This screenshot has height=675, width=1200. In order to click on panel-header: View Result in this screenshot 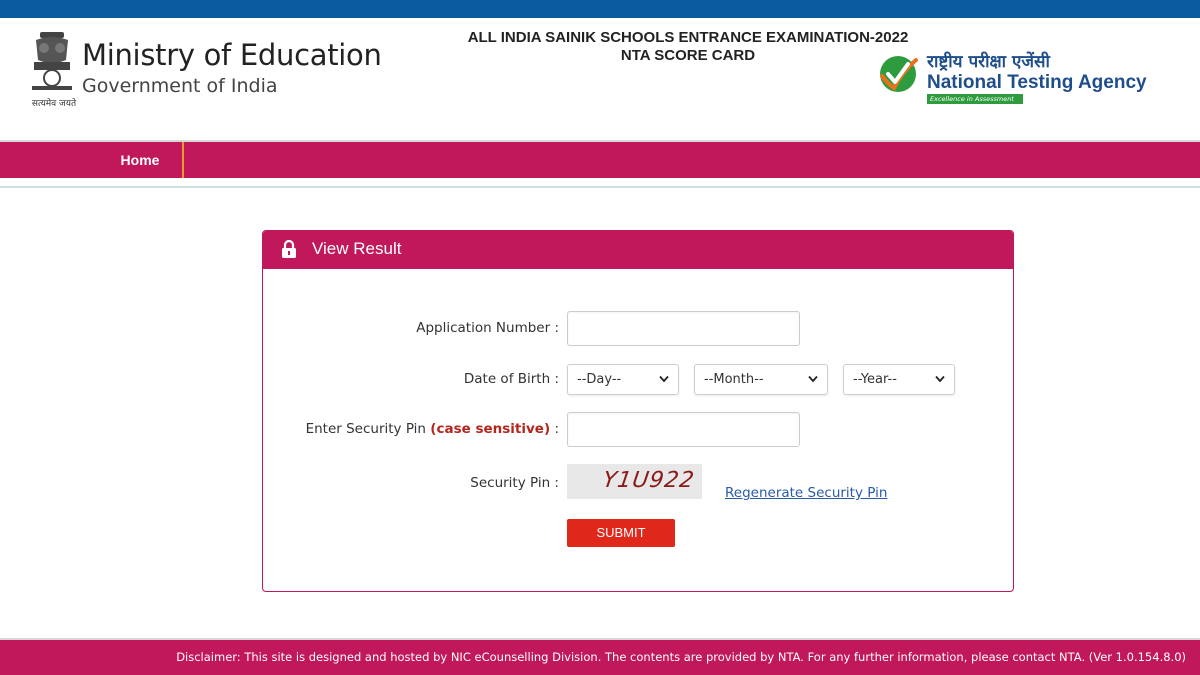, I will do `click(638, 250)`.